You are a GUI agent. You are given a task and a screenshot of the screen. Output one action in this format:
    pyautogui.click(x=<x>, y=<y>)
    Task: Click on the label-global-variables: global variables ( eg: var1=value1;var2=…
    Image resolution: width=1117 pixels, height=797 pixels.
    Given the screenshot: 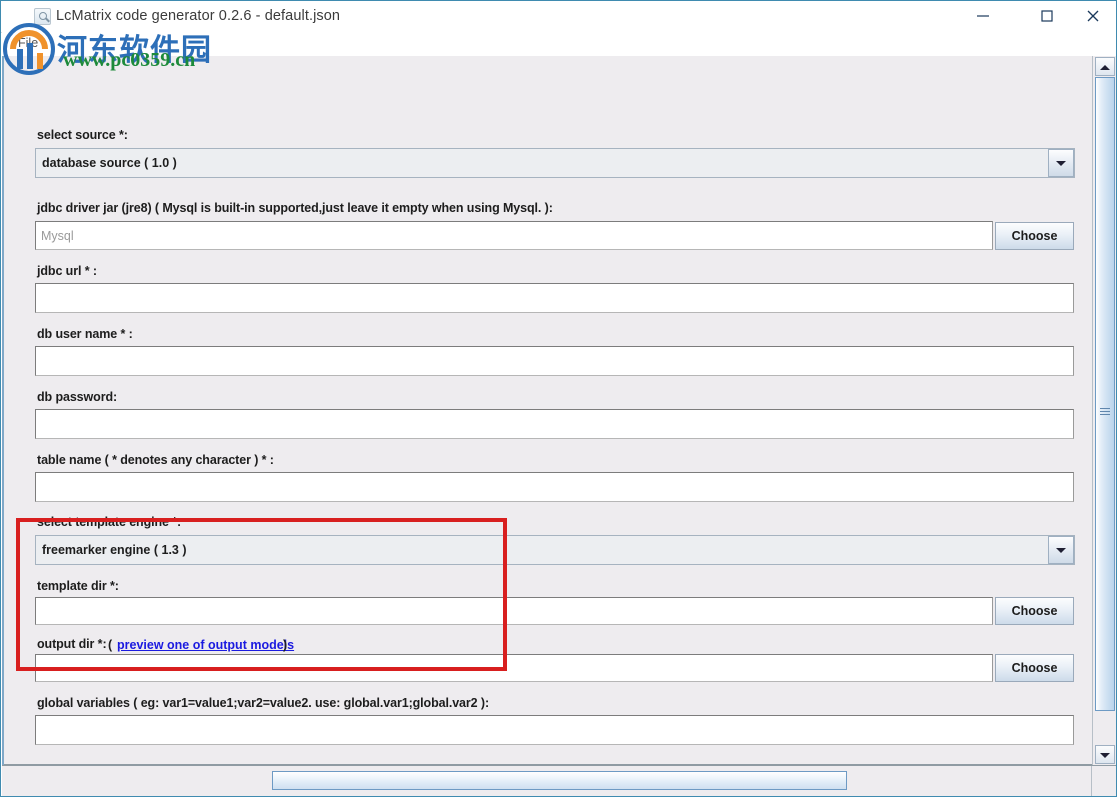 What is the action you would take?
    pyautogui.click(x=263, y=703)
    